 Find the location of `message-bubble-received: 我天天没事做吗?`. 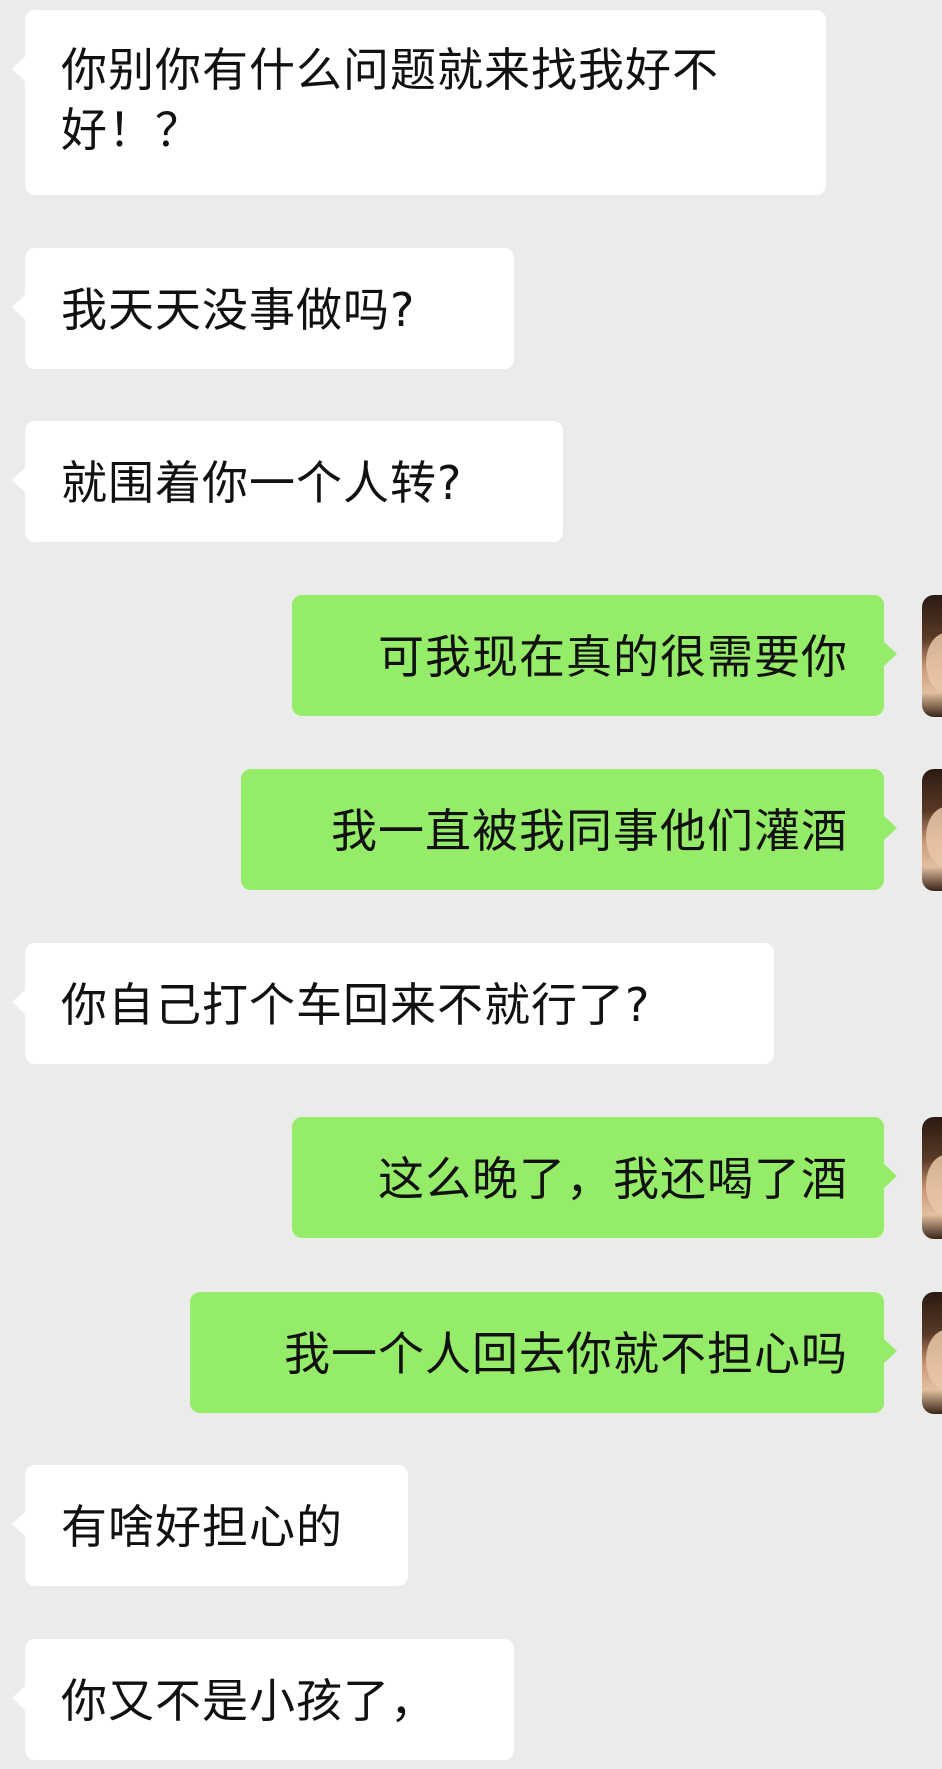

message-bubble-received: 我天天没事做吗? is located at coordinates (263, 308).